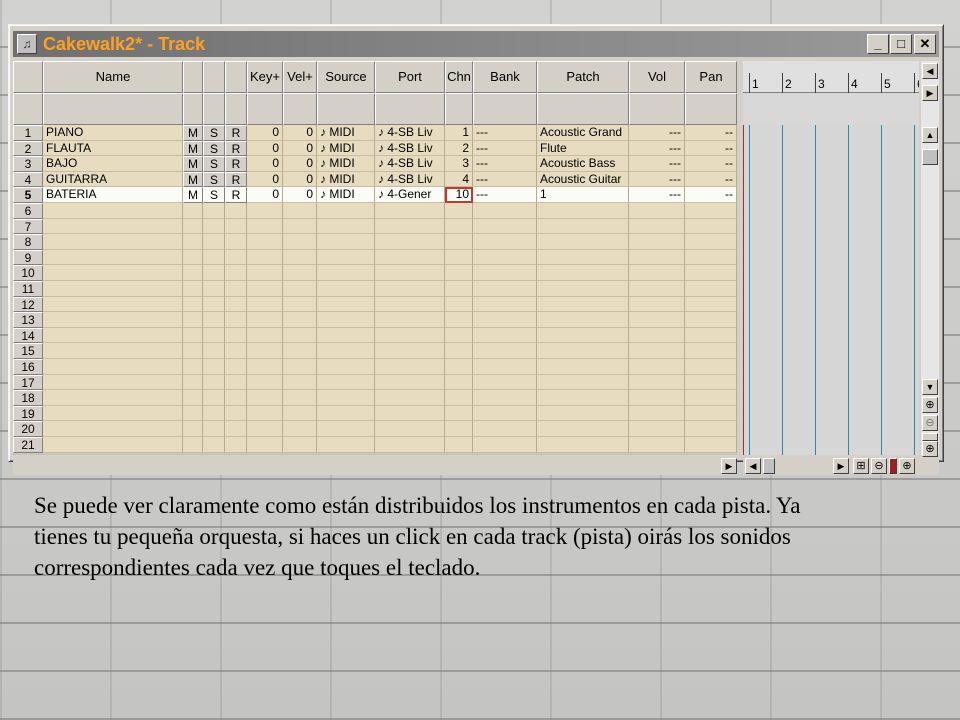  Describe the element at coordinates (459, 164) in the screenshot. I see `channel-cell: 3` at that location.